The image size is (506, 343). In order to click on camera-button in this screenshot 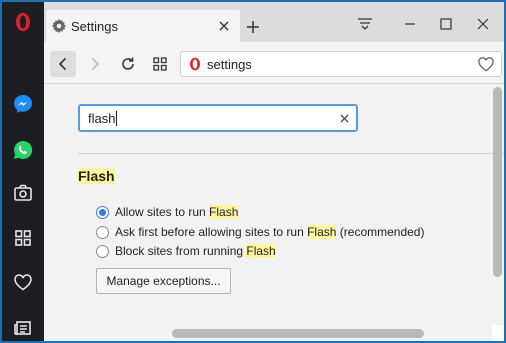, I will do `click(23, 193)`.